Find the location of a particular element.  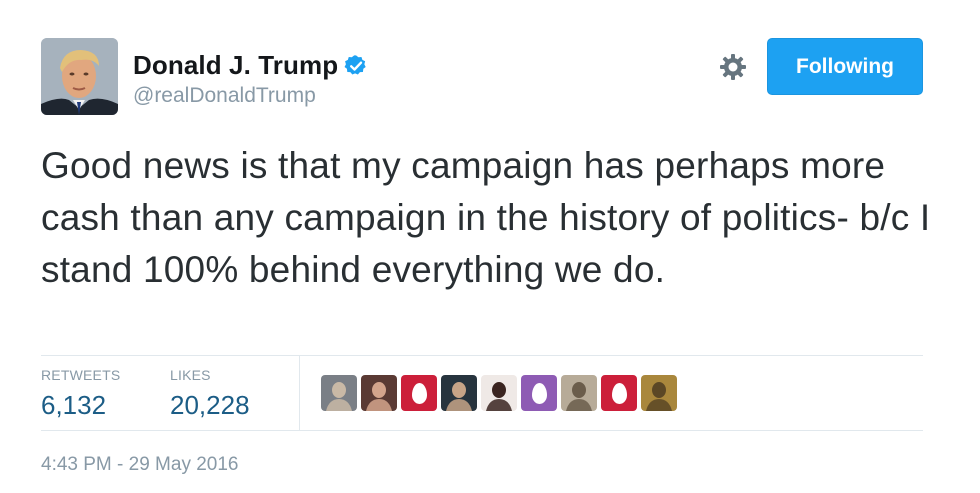

profile-photo-icon is located at coordinates (79, 76).